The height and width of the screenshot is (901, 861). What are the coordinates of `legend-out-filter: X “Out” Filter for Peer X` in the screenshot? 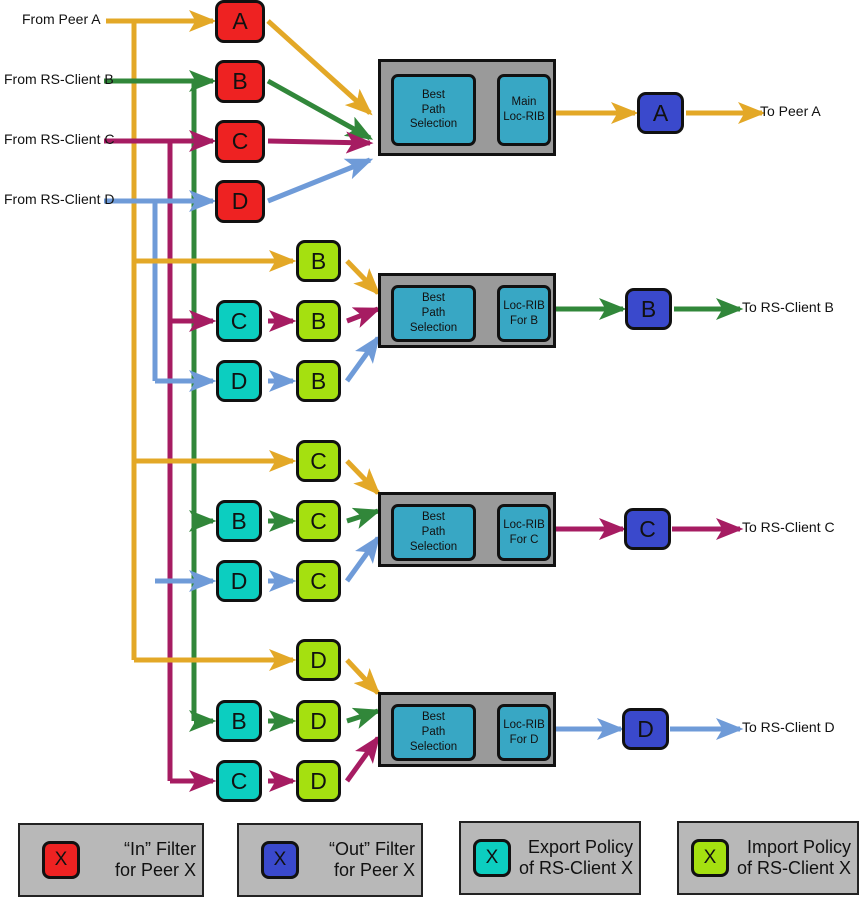 It's located at (330, 860).